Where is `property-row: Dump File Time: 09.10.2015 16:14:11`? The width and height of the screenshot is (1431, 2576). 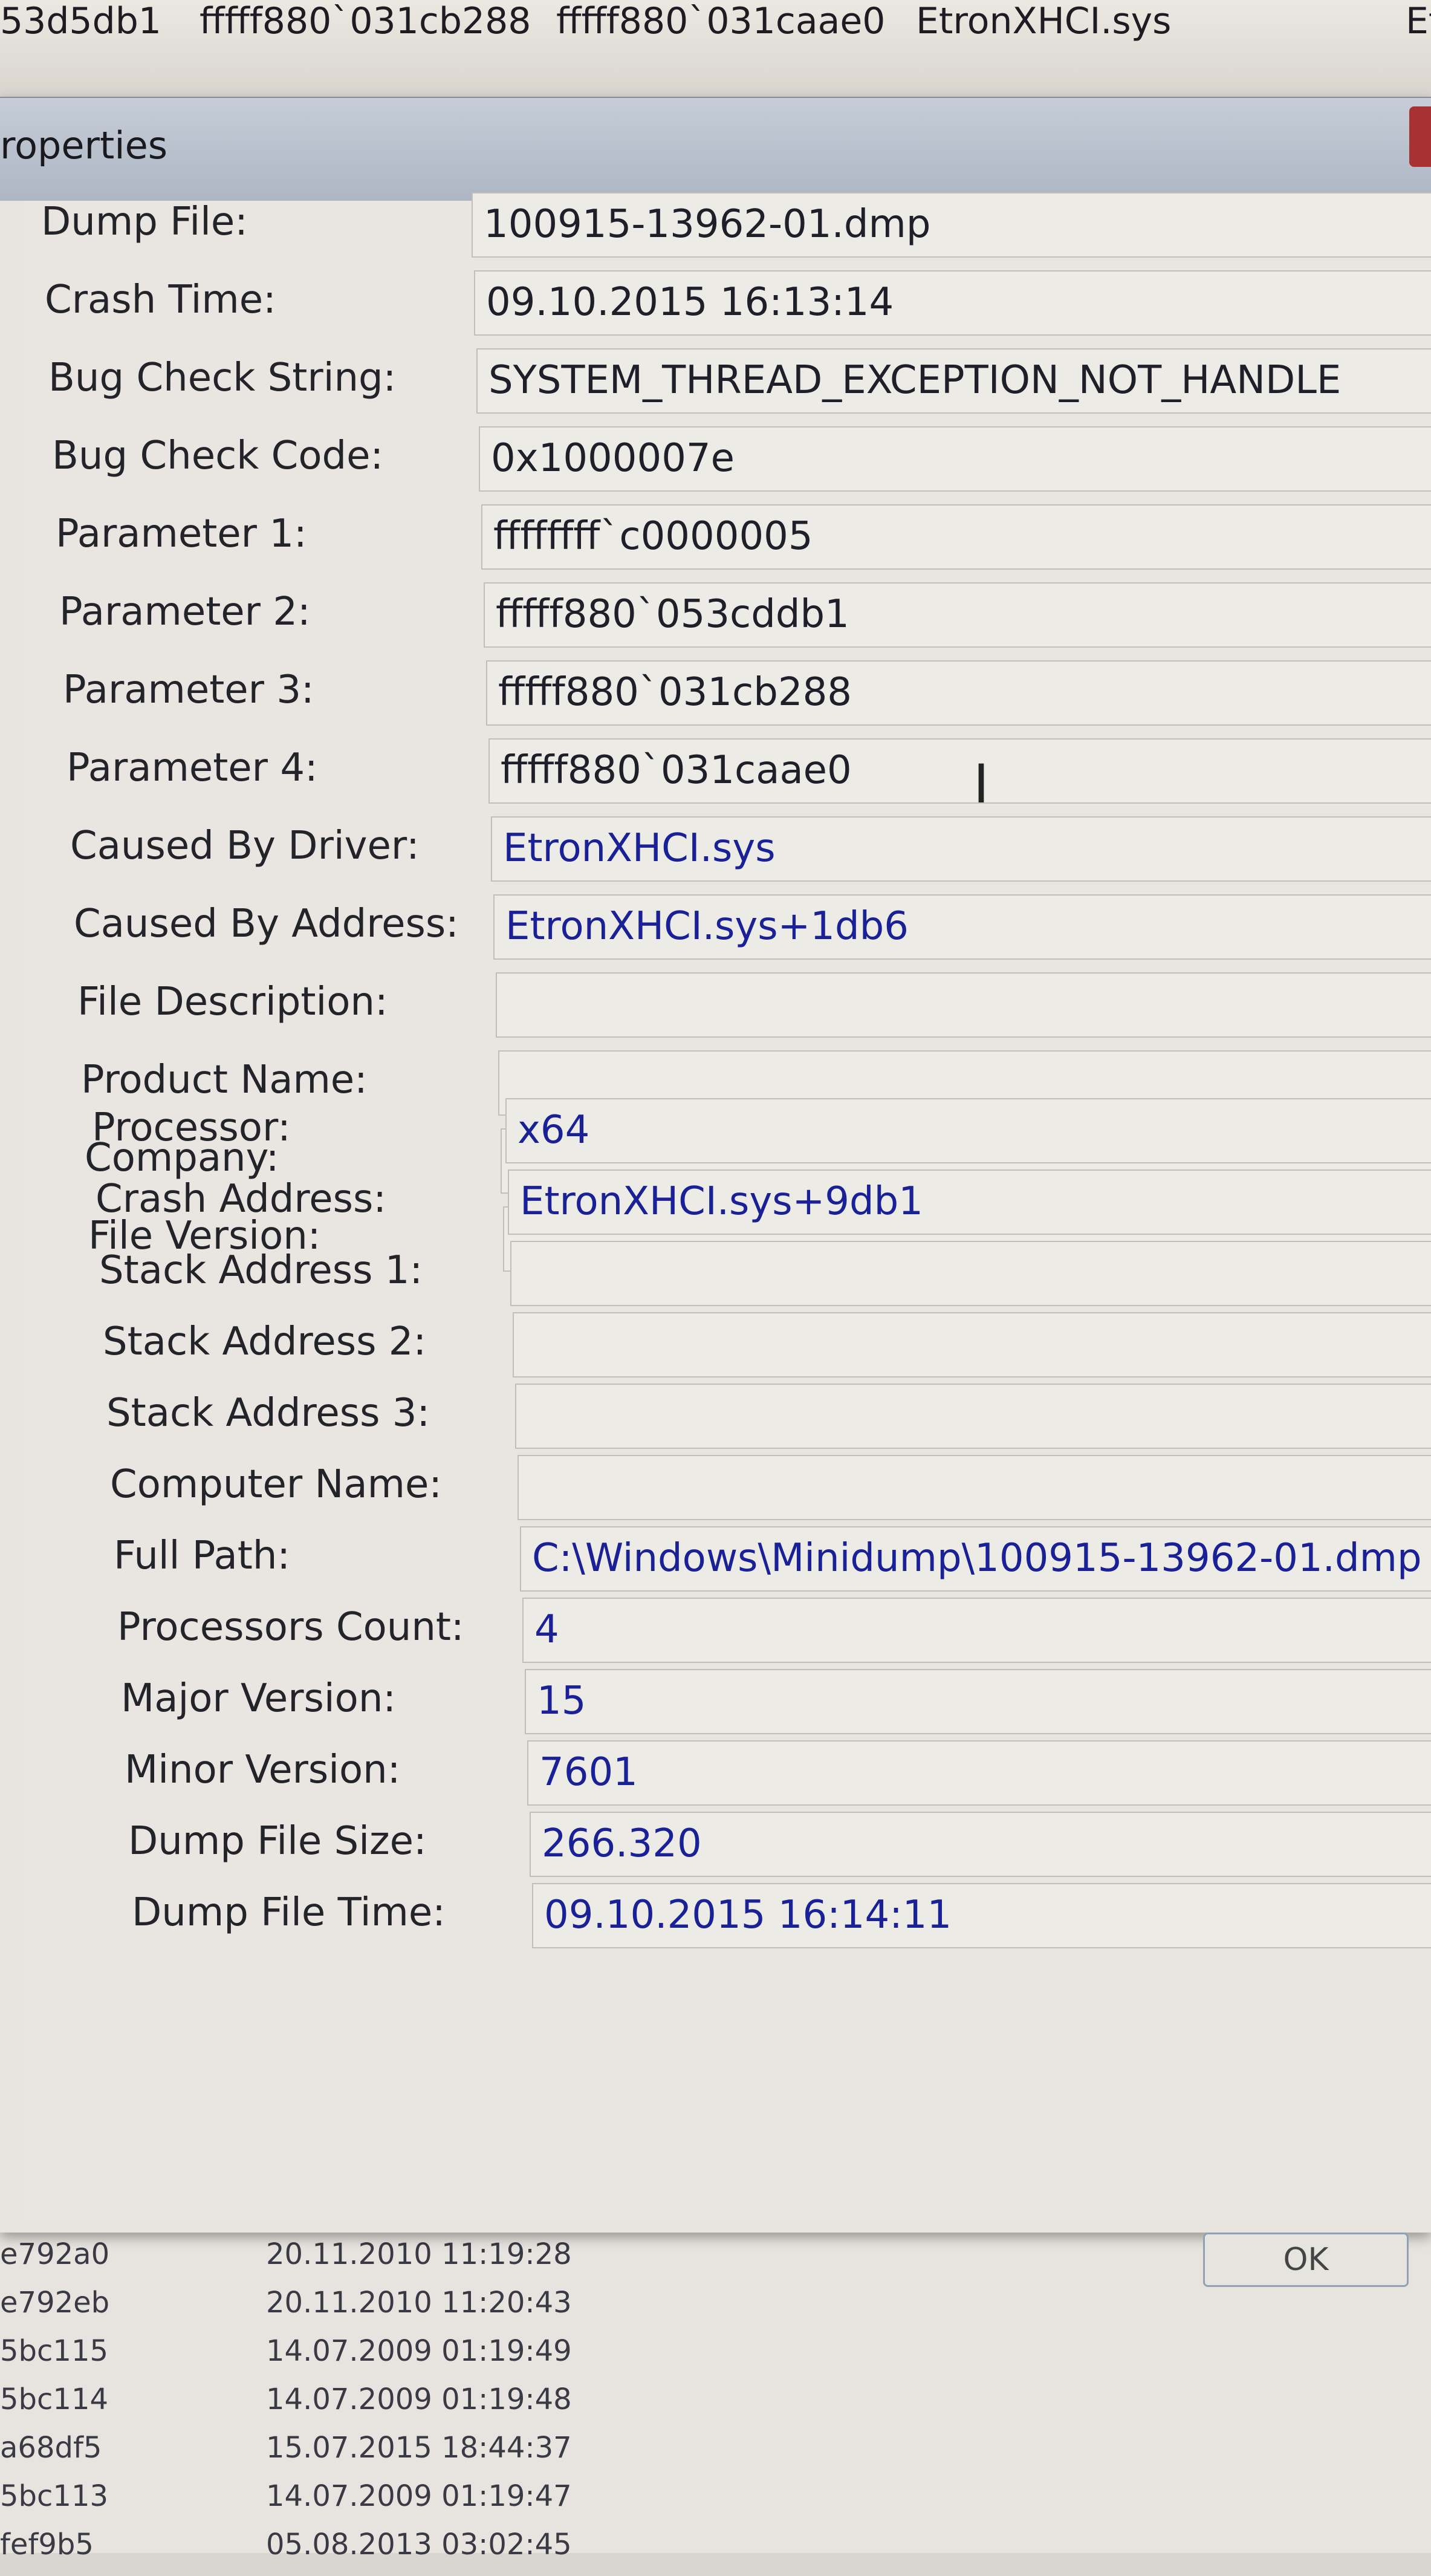 property-row: Dump File Time: 09.10.2015 16:14:11 is located at coordinates (727, 1914).